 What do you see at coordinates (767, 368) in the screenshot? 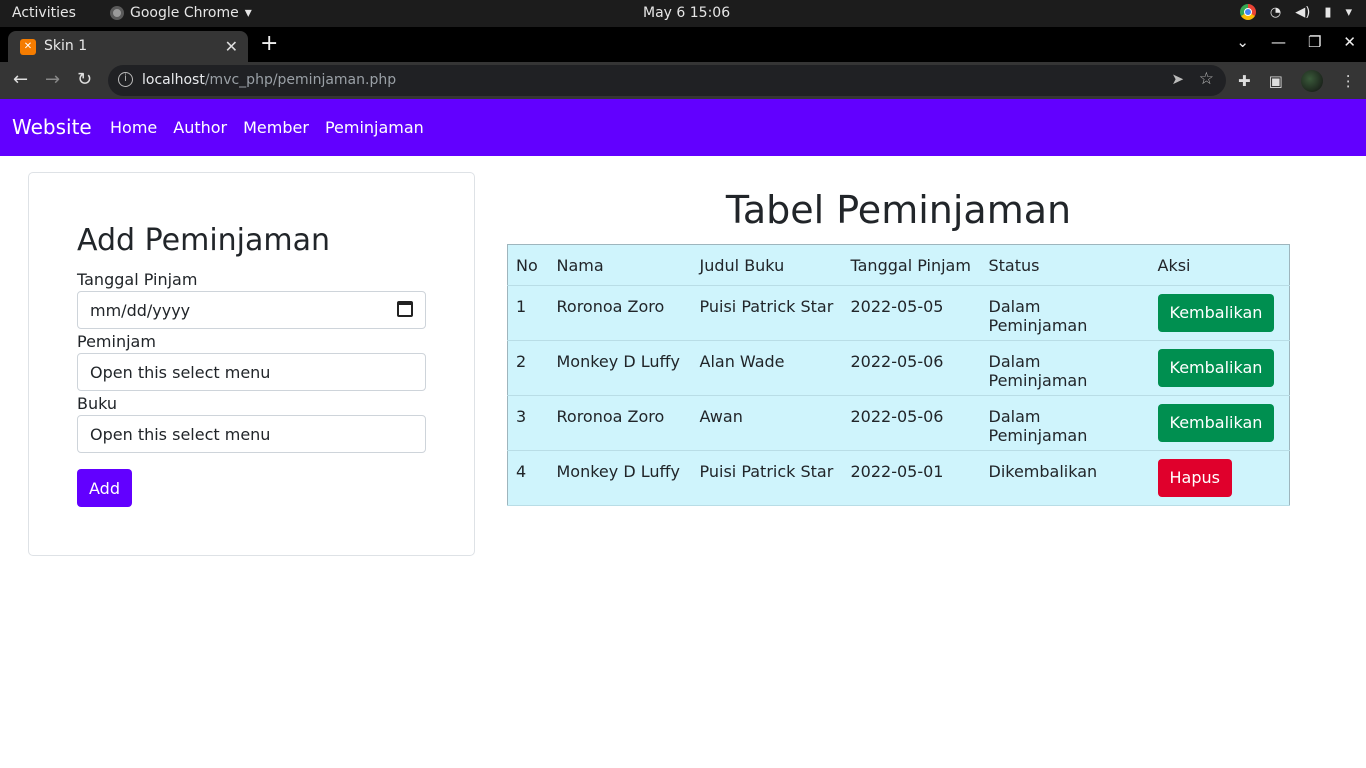
I see `cell-judul: Alan Wade` at bounding box center [767, 368].